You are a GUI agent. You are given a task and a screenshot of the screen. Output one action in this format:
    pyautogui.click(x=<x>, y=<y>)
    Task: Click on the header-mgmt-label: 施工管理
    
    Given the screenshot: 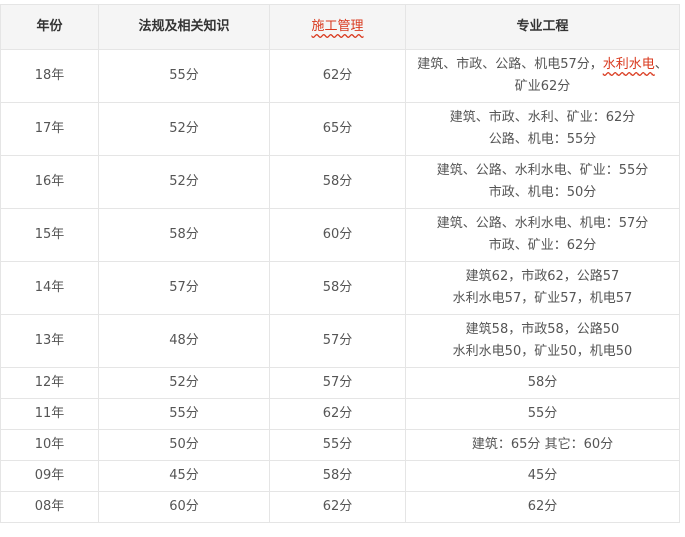 What is the action you would take?
    pyautogui.click(x=337, y=26)
    